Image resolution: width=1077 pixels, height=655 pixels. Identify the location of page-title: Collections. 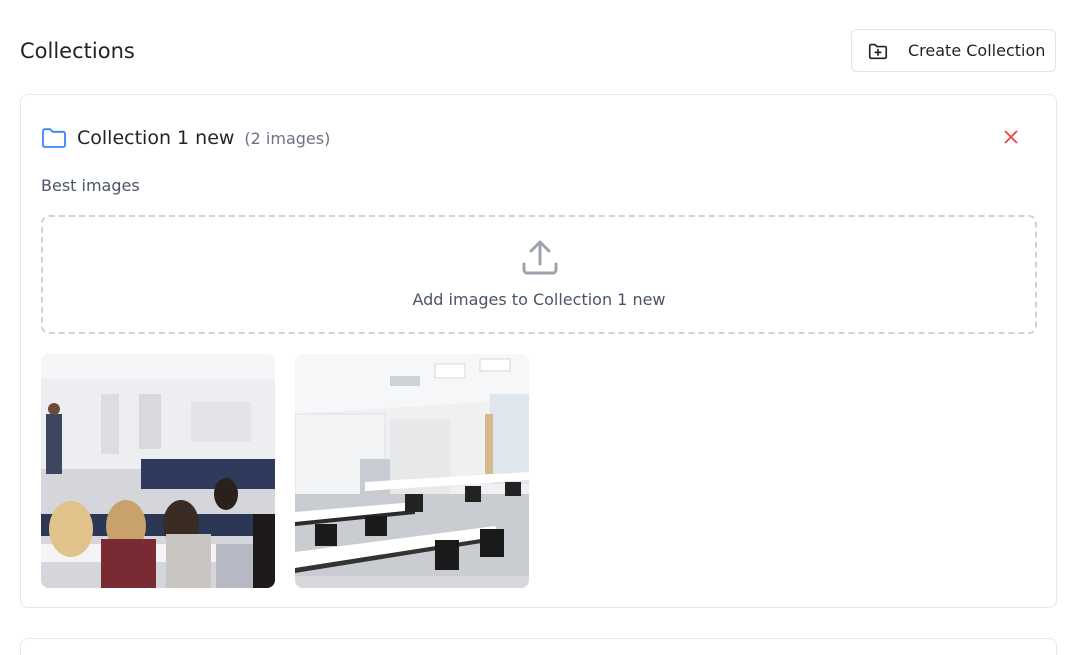
(77, 51).